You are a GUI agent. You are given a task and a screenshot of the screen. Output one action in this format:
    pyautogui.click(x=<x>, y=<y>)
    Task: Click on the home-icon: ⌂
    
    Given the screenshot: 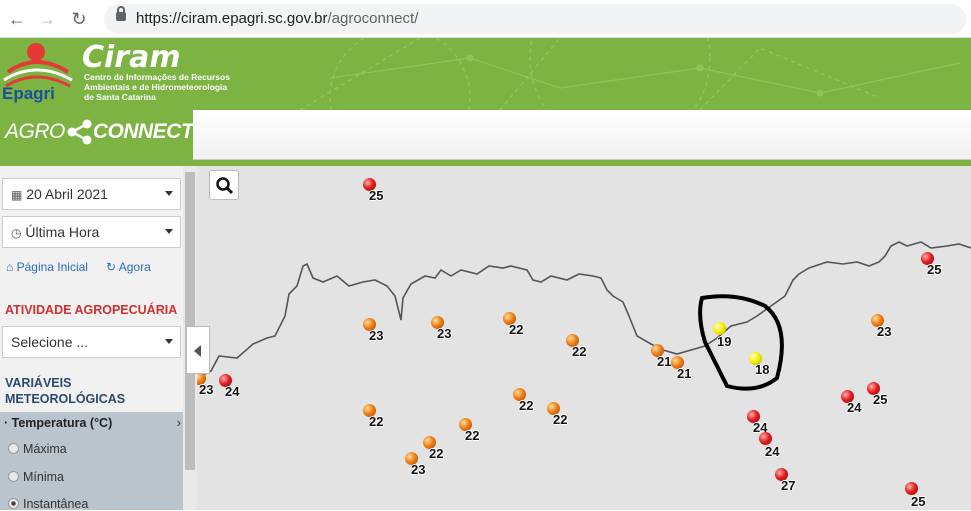 What is the action you would take?
    pyautogui.click(x=10, y=267)
    